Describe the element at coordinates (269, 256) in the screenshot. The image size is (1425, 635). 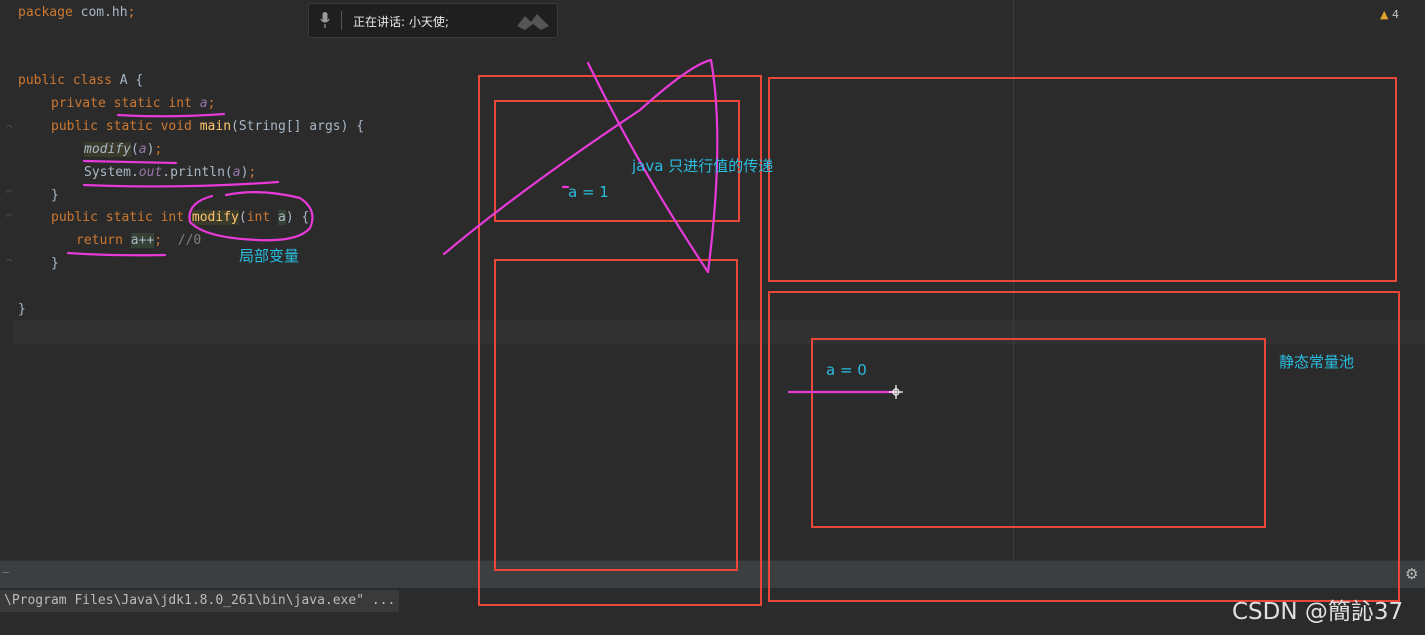
I see `annotation-local-variable: 局部变量` at that location.